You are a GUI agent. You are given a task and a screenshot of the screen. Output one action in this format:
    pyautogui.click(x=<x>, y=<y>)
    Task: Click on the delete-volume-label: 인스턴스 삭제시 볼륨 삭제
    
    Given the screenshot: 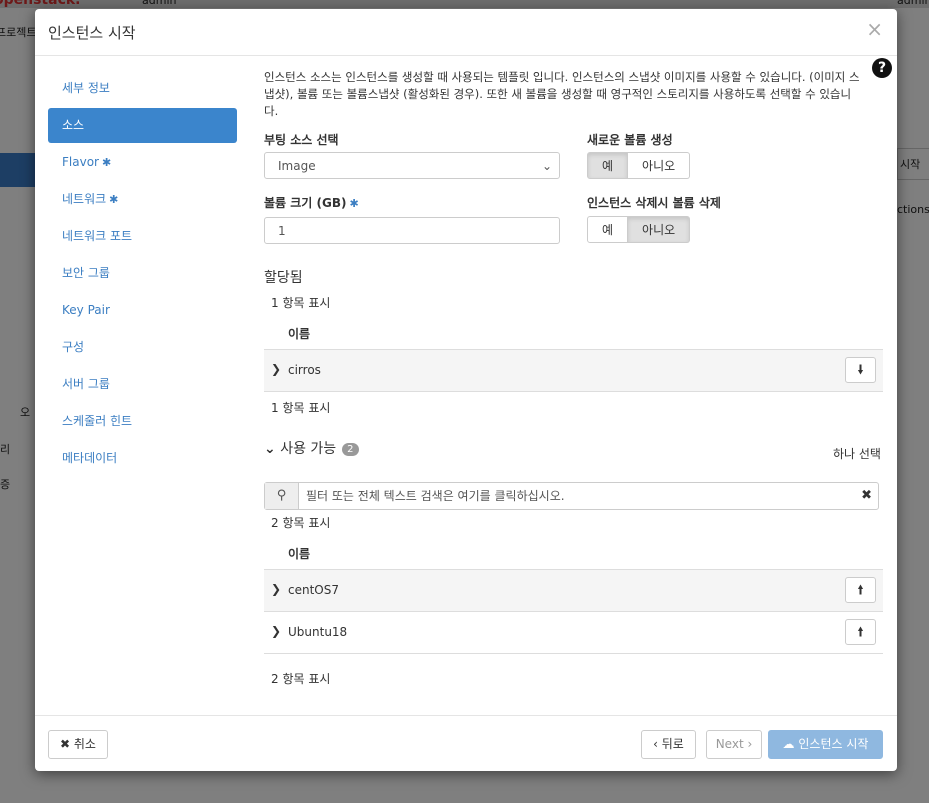 What is the action you would take?
    pyautogui.click(x=654, y=203)
    